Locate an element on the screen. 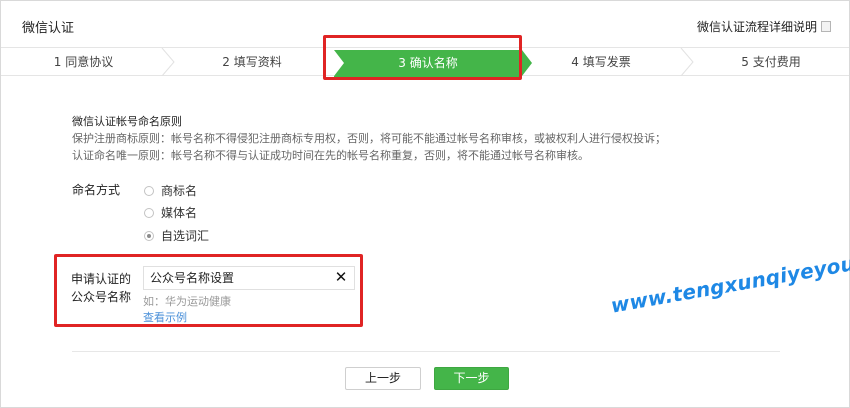  step-invoice: 4 填写发票 is located at coordinates (601, 62).